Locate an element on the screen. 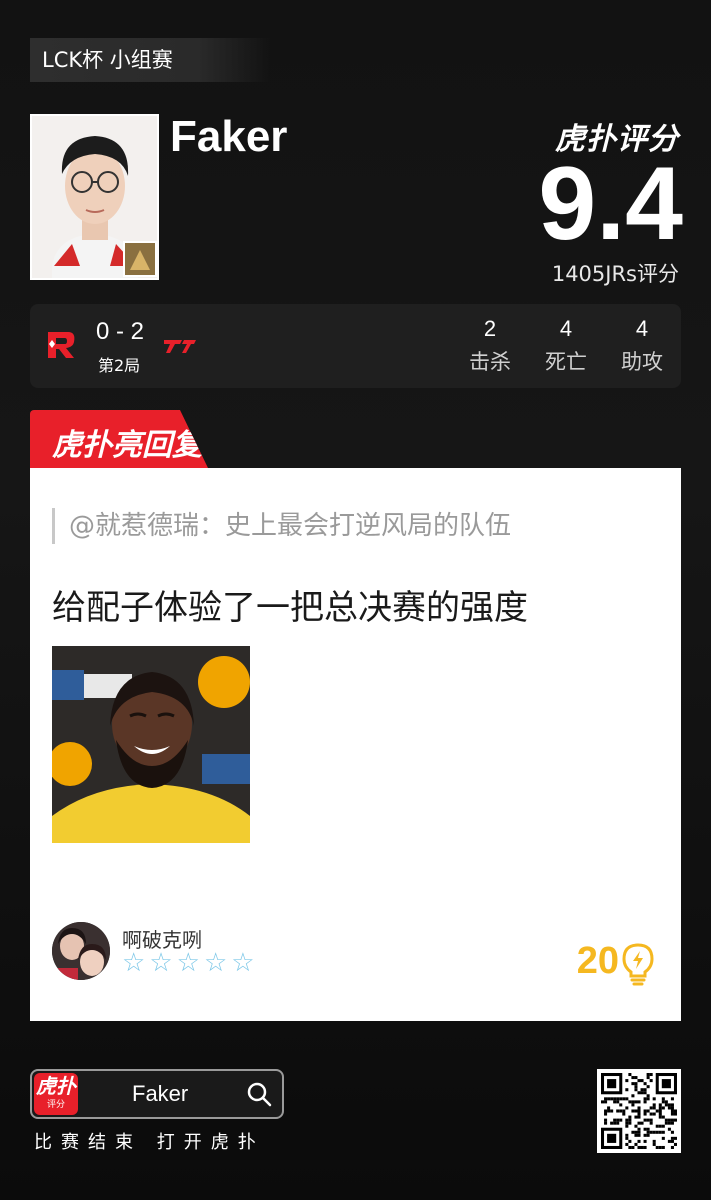 The height and width of the screenshot is (1200, 711). team-logo-t1 is located at coordinates (180, 346).